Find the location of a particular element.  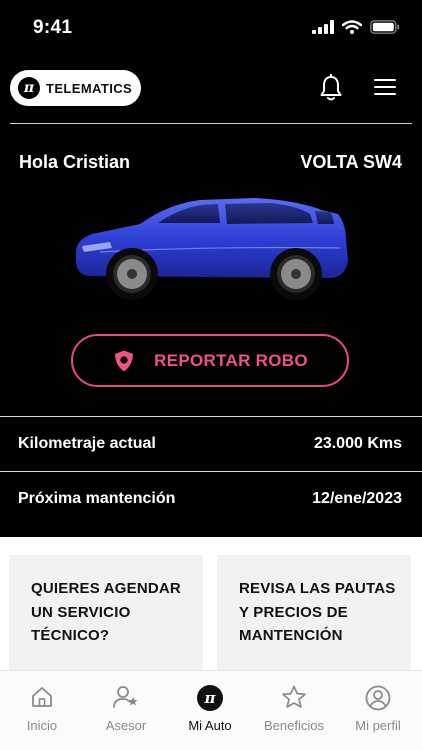

tab-asesor: Asesor is located at coordinates (126, 710).